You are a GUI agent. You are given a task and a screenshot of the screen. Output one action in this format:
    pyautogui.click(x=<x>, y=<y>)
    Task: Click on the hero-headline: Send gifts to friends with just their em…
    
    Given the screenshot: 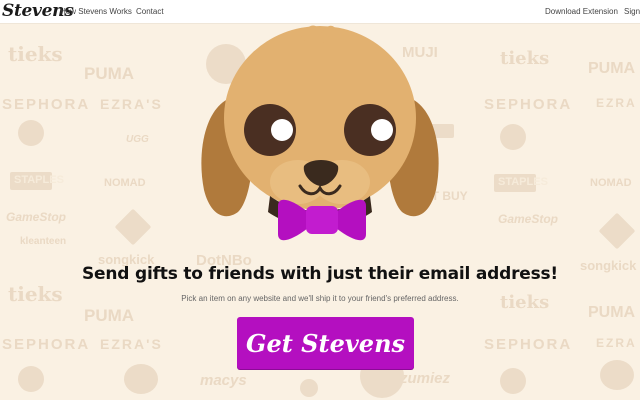 What is the action you would take?
    pyautogui.click(x=320, y=274)
    